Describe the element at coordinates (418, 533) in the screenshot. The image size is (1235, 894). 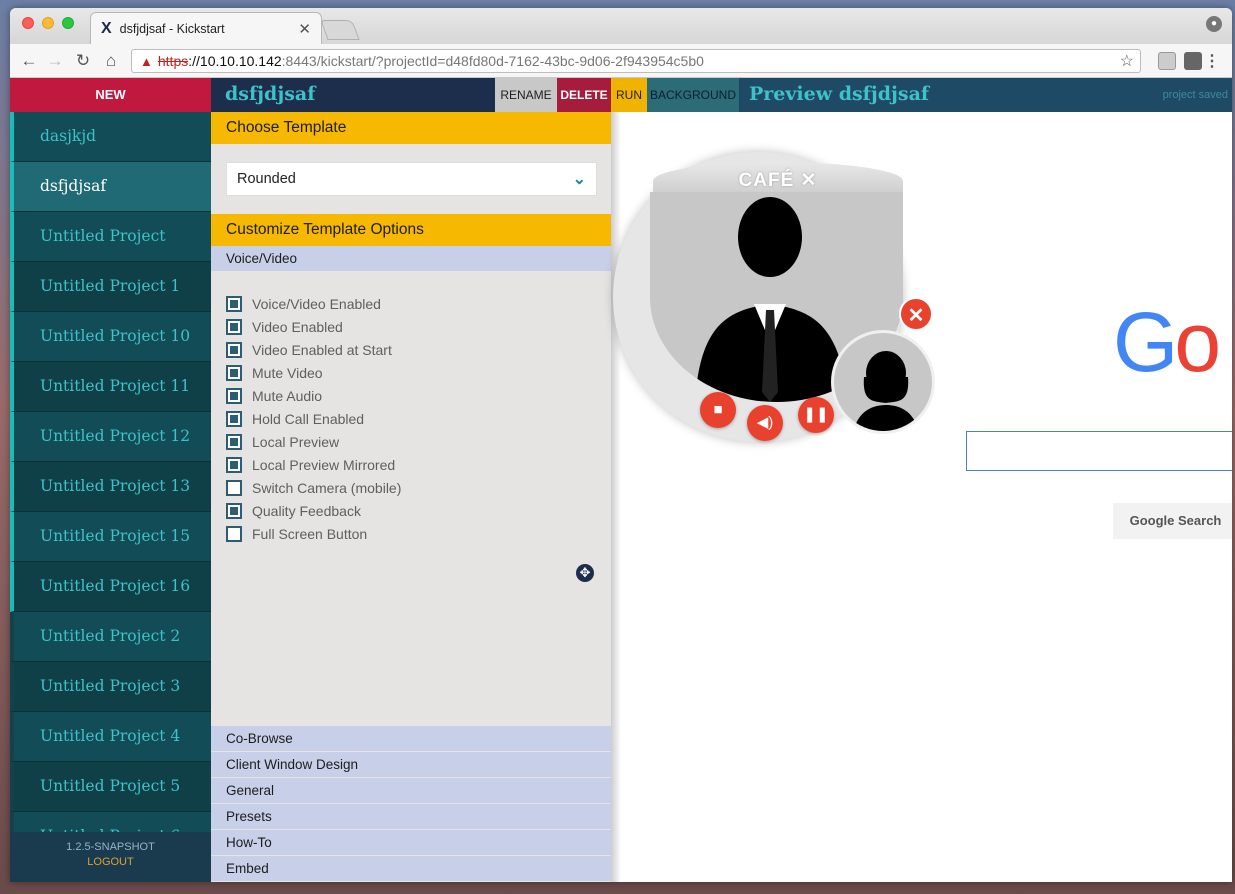
I see `option-row: Full Screen Button` at that location.